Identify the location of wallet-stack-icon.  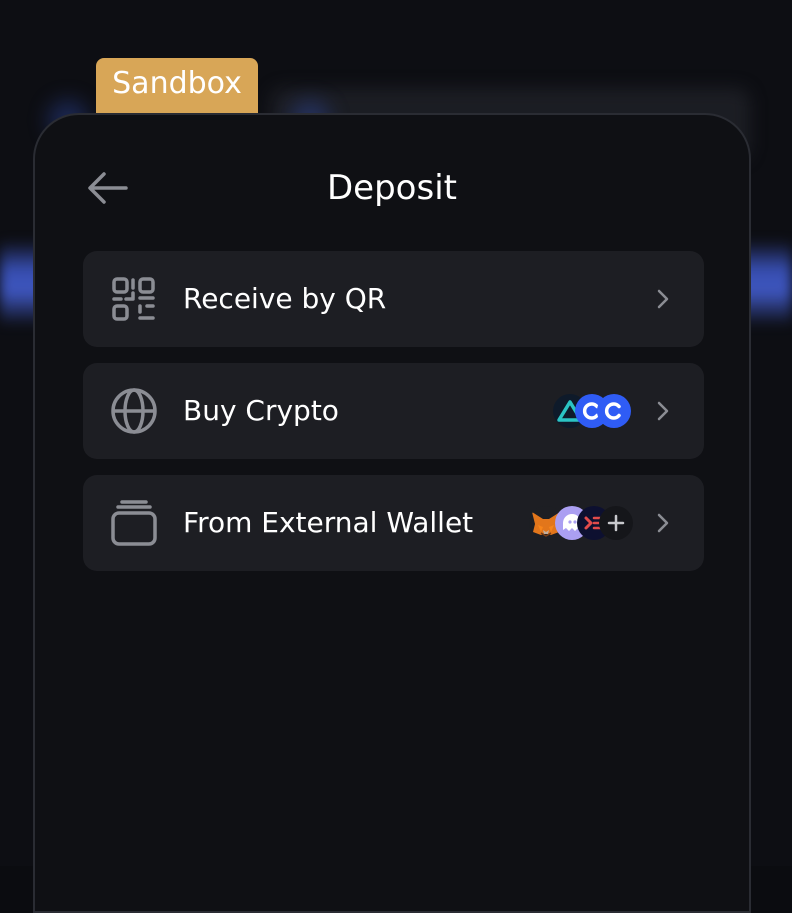
(134, 523).